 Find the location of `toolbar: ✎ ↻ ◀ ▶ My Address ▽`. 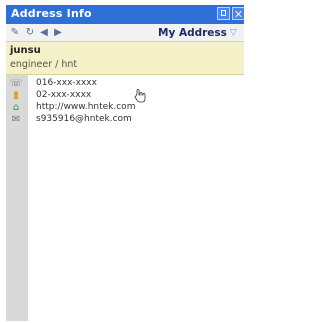

toolbar: ✎ ↻ ◀ ▶ My Address ▽ is located at coordinates (125, 33).